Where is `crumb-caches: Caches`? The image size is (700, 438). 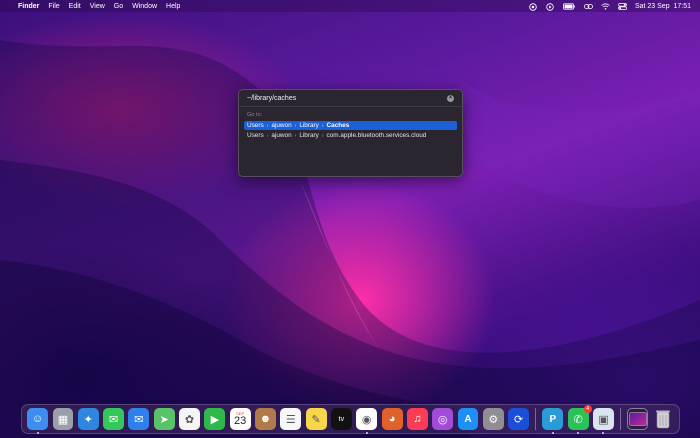 crumb-caches: Caches is located at coordinates (338, 125).